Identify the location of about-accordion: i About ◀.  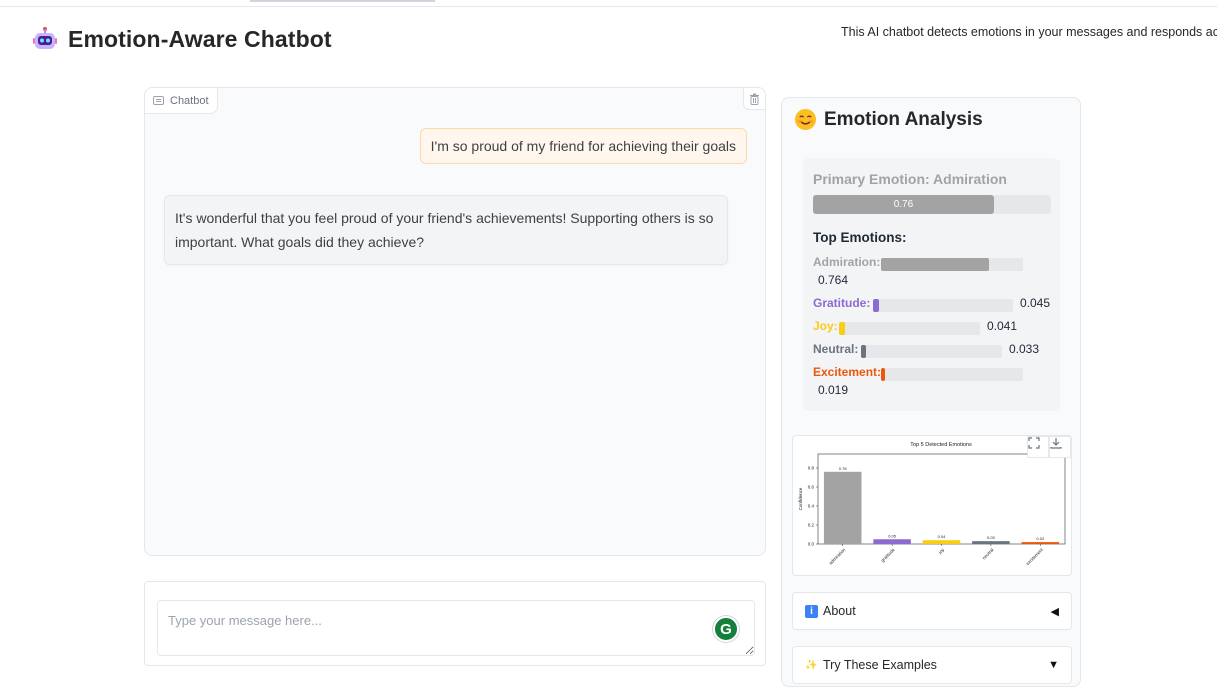
(932, 611).